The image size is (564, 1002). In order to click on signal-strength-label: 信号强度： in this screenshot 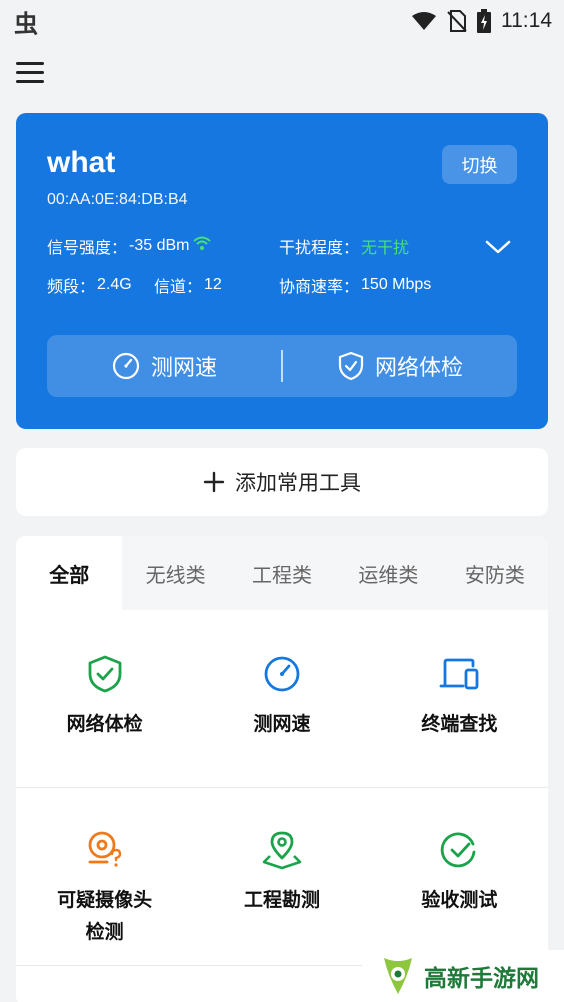, I will do `click(87, 248)`.